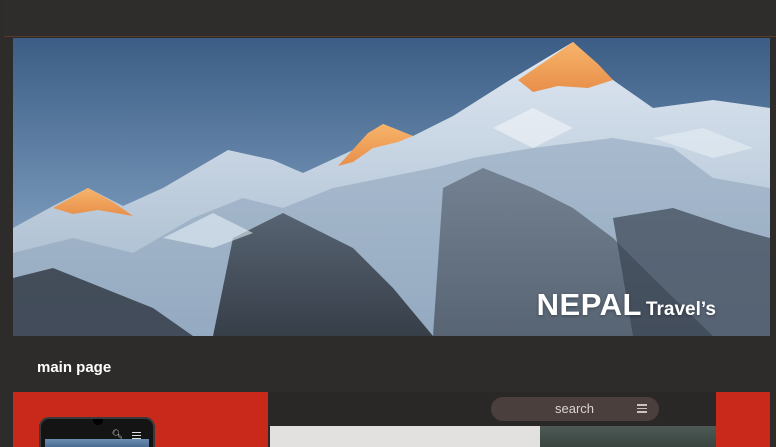  I want to click on search-bar: search, so click(575, 409).